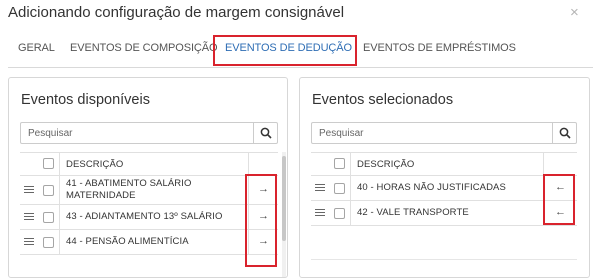  Describe the element at coordinates (574, 12) in the screenshot. I see `close-icon: ×` at that location.